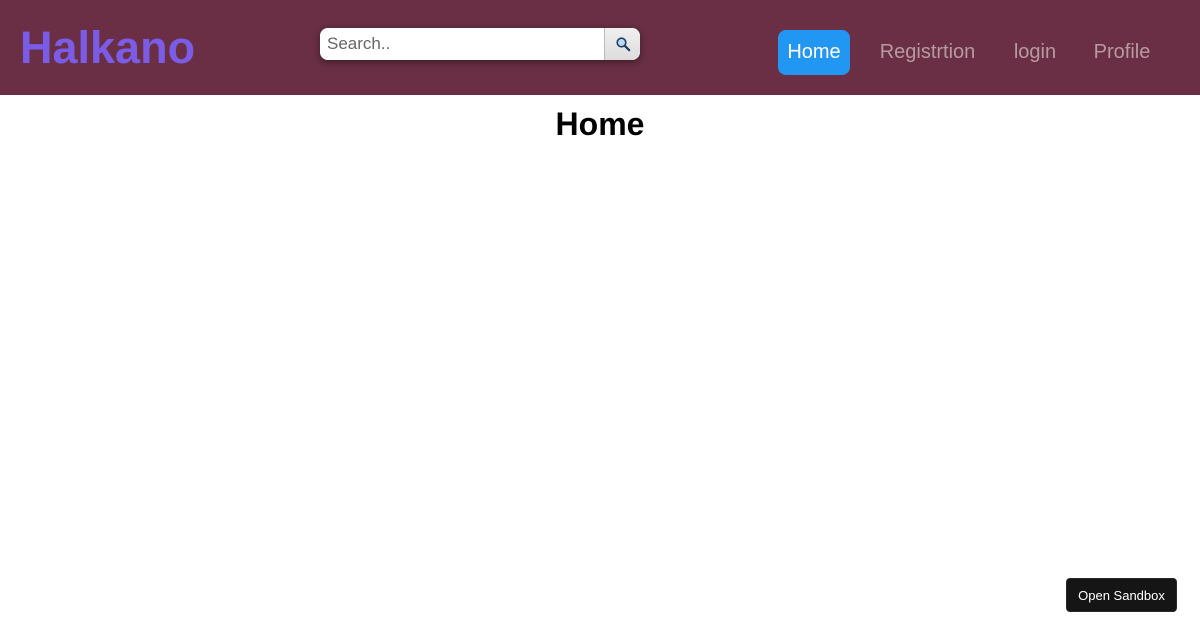 The width and height of the screenshot is (1200, 630). What do you see at coordinates (1122, 52) in the screenshot?
I see `nav-item-profile: Profile` at bounding box center [1122, 52].